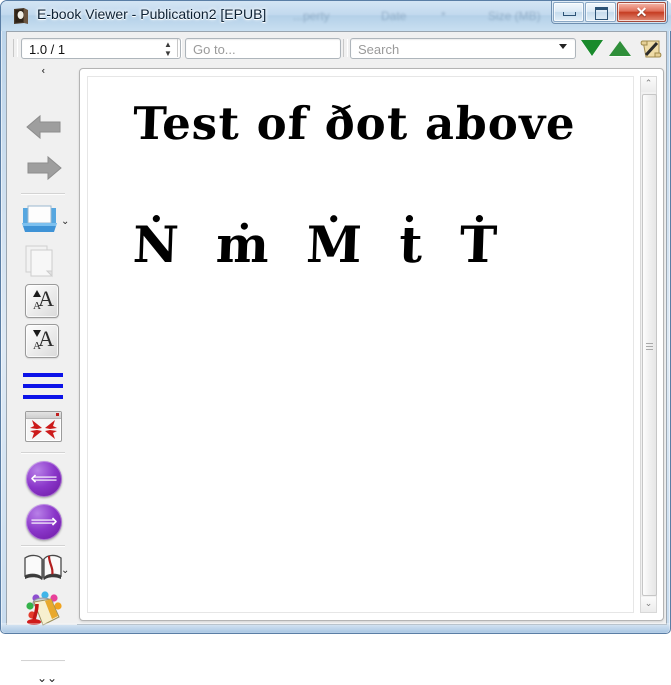 The image size is (671, 685). What do you see at coordinates (44, 71) in the screenshot?
I see `toolbar-grip-icon: ⌄` at bounding box center [44, 71].